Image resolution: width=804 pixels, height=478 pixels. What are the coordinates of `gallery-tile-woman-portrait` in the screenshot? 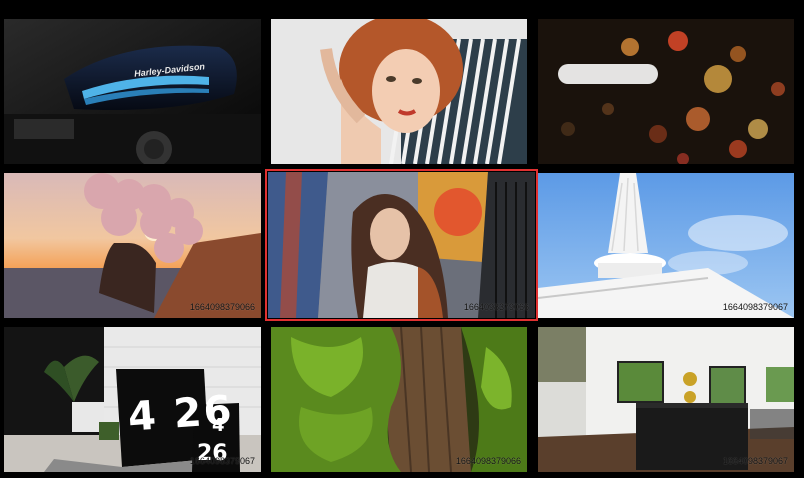 It's located at (399, 91).